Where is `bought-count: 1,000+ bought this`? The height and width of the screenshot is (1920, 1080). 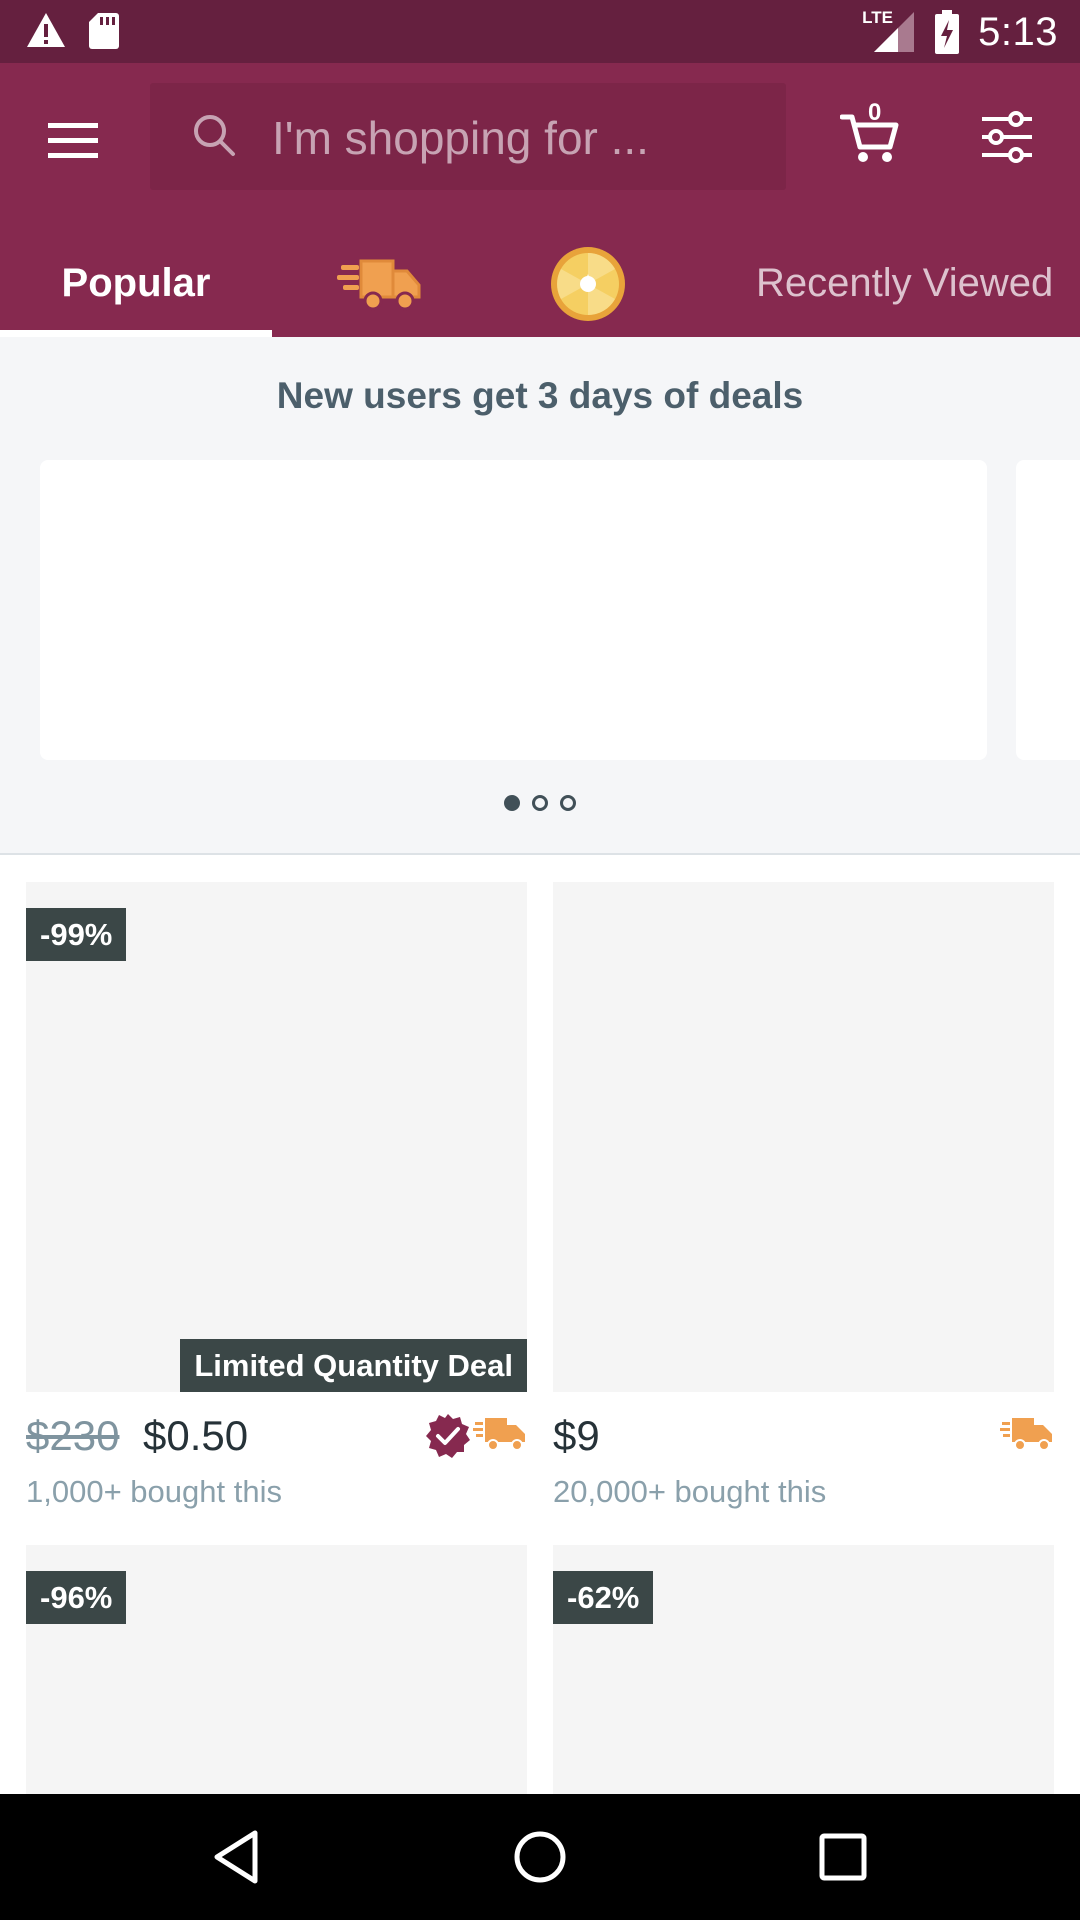 bought-count: 1,000+ bought this is located at coordinates (154, 1491).